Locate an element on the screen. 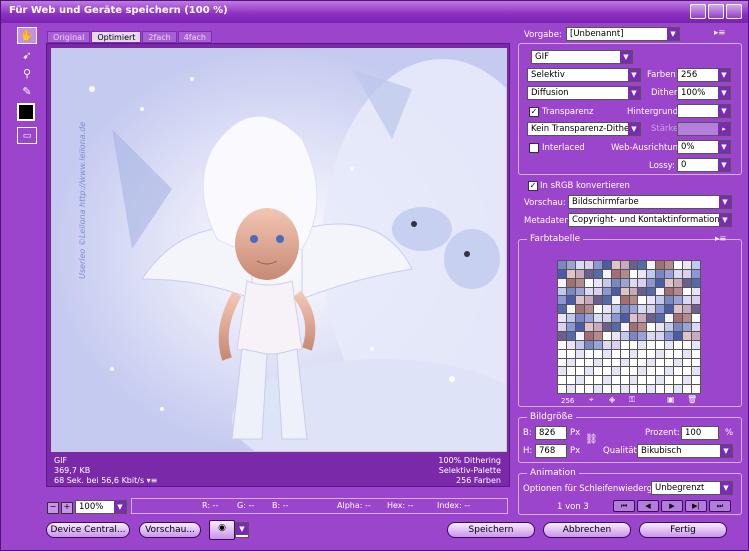 This screenshot has width=749, height=551. slice-select-tool-icon: ➹ is located at coordinates (27, 55).